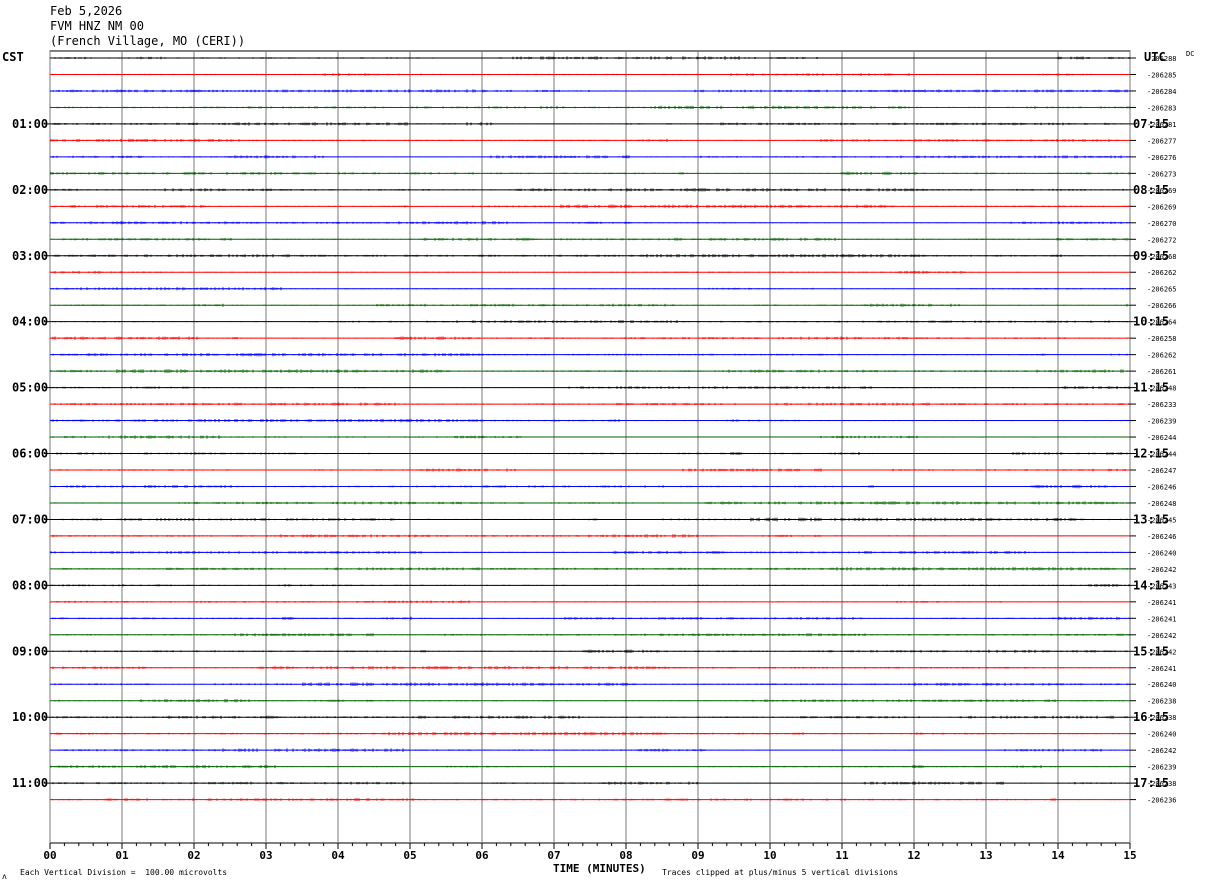 This screenshot has width=1210, height=886. I want to click on x-tick-label: 04, so click(338, 855).